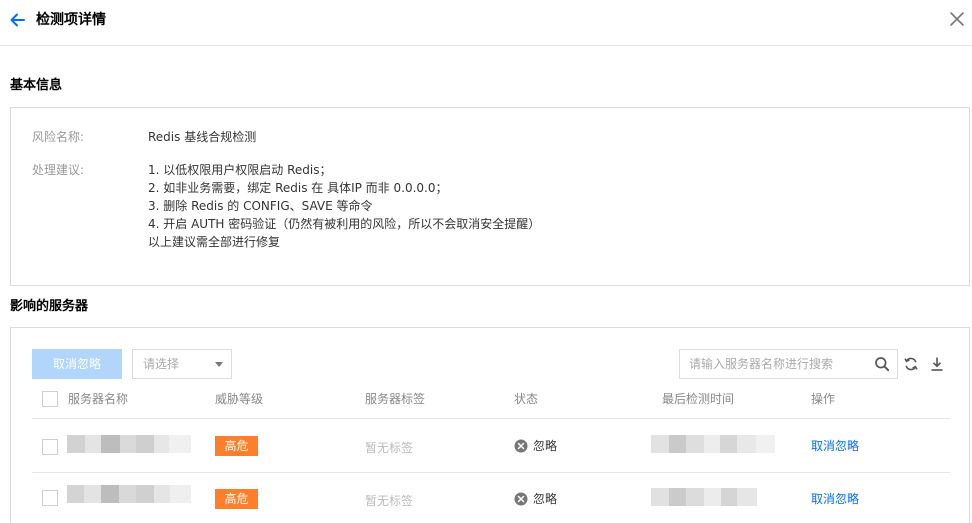  I want to click on filter-select: 请选择, so click(182, 364).